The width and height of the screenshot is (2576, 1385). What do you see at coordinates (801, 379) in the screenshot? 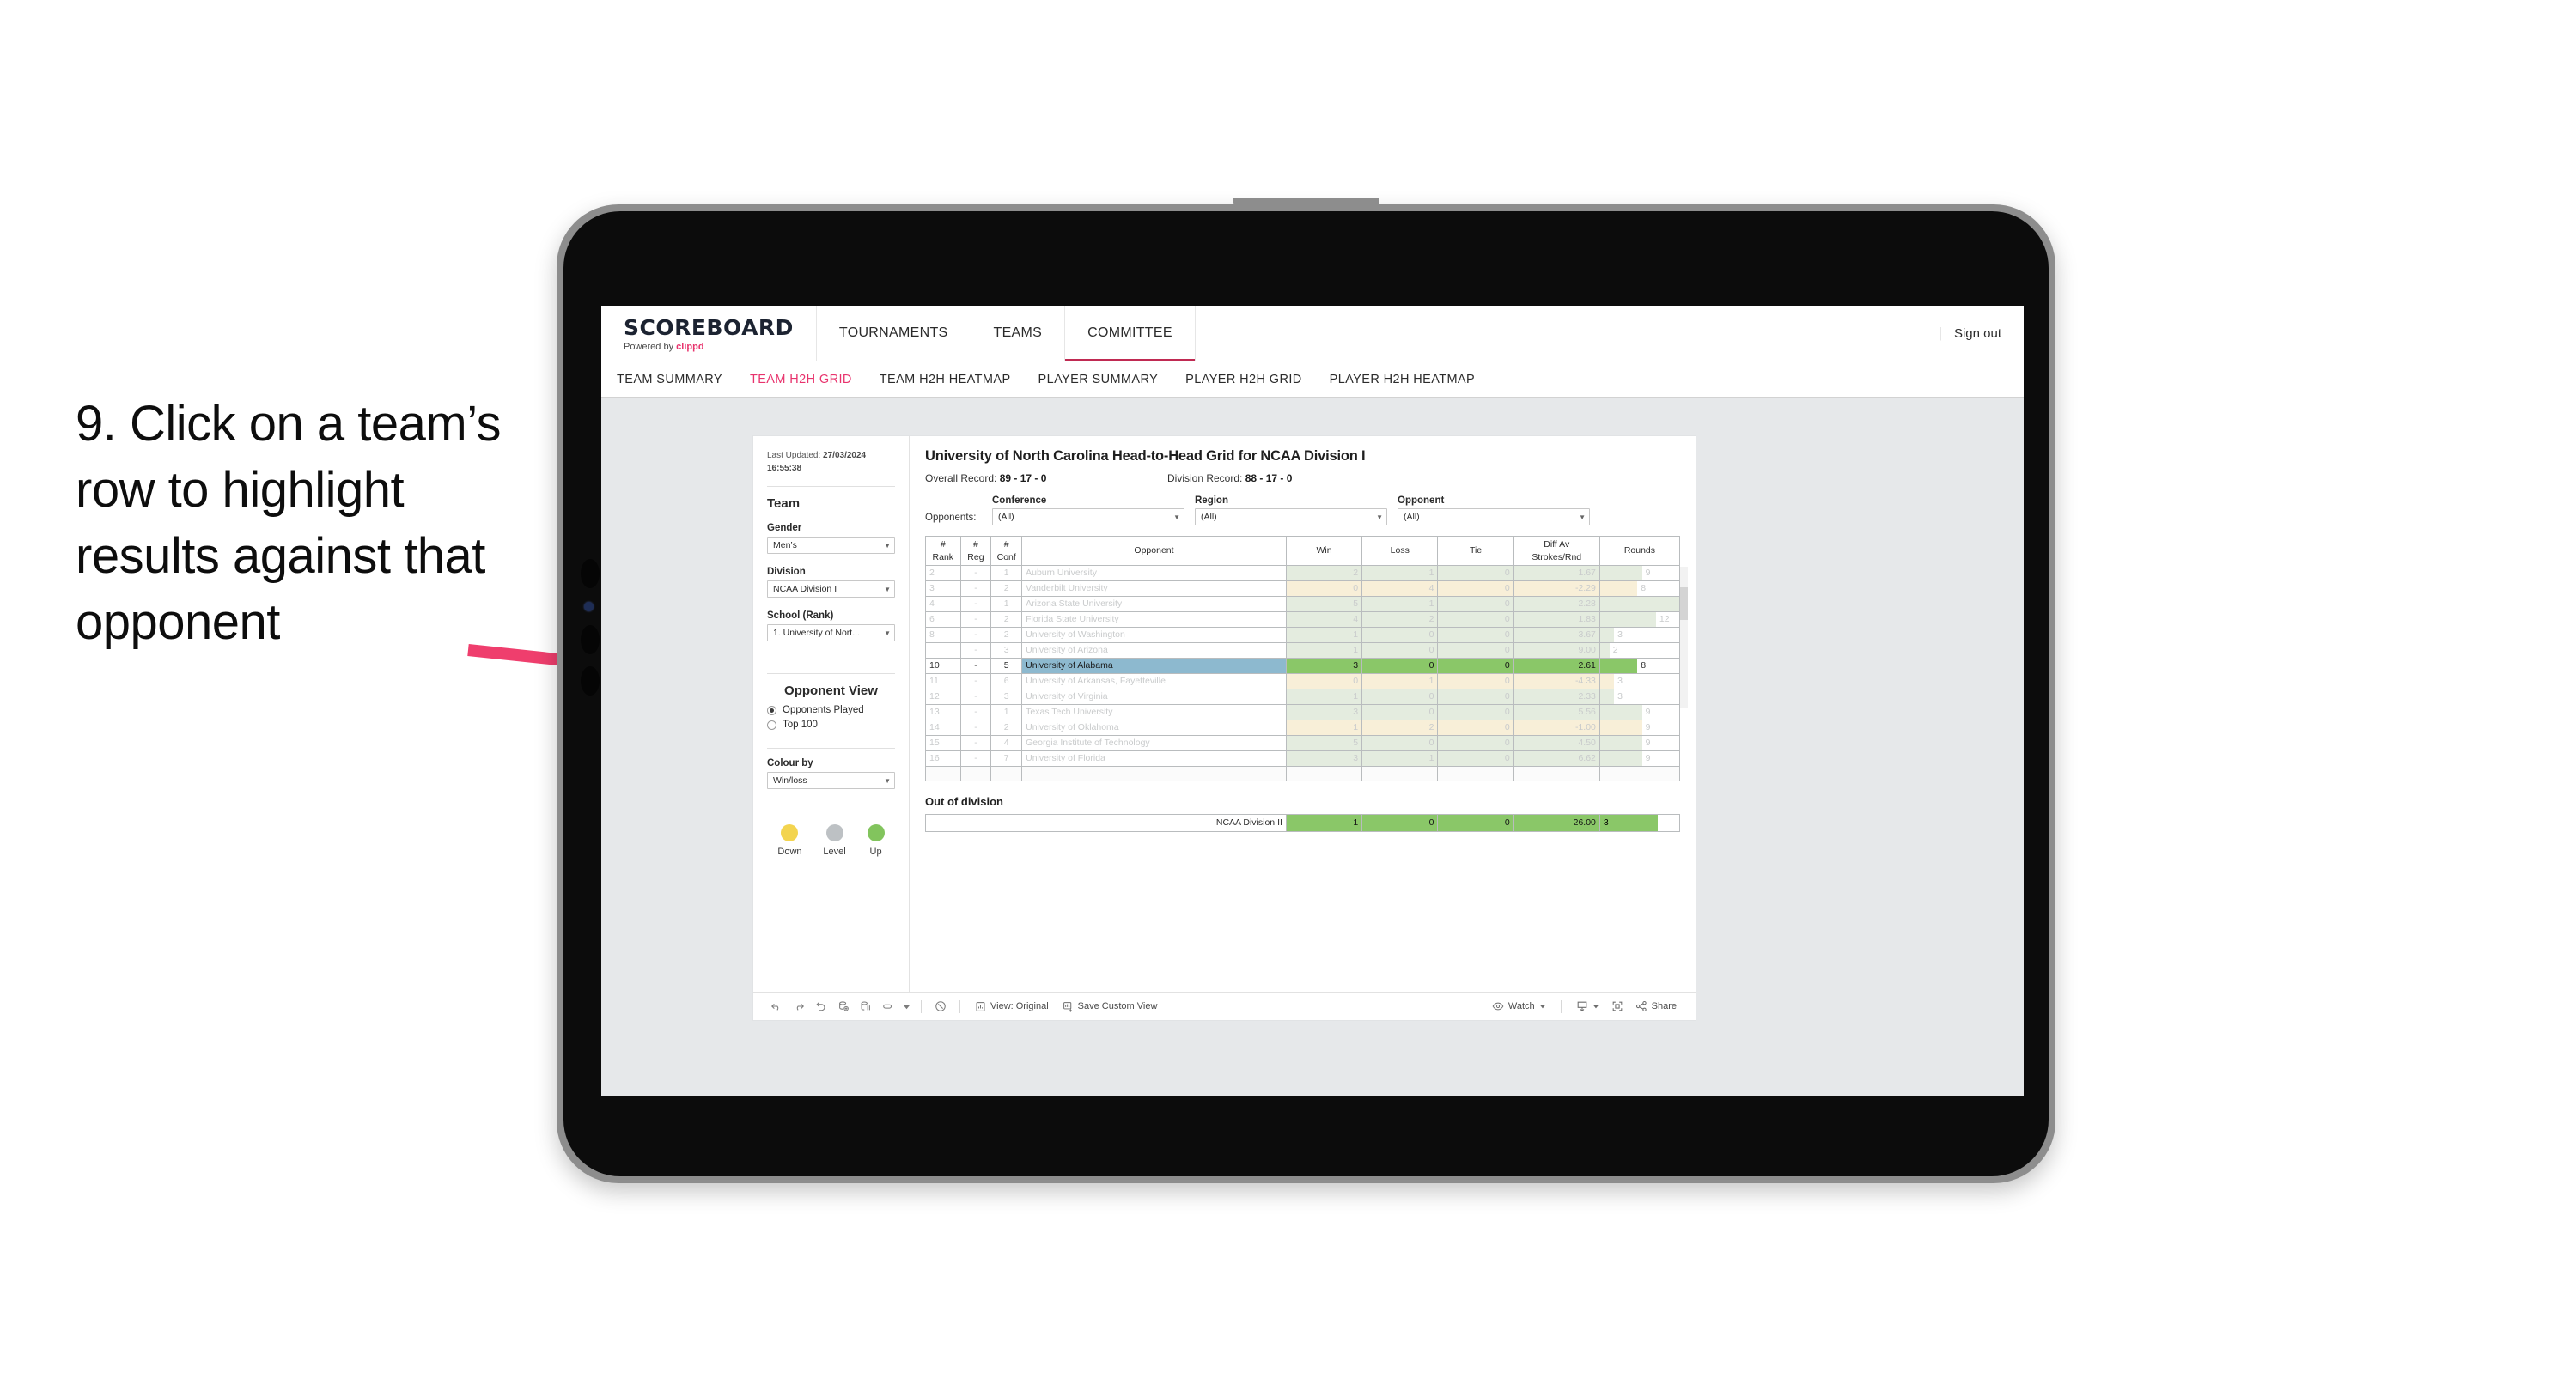
I see `subnav-team-h2h-grid: TEAM H2H GRID` at bounding box center [801, 379].